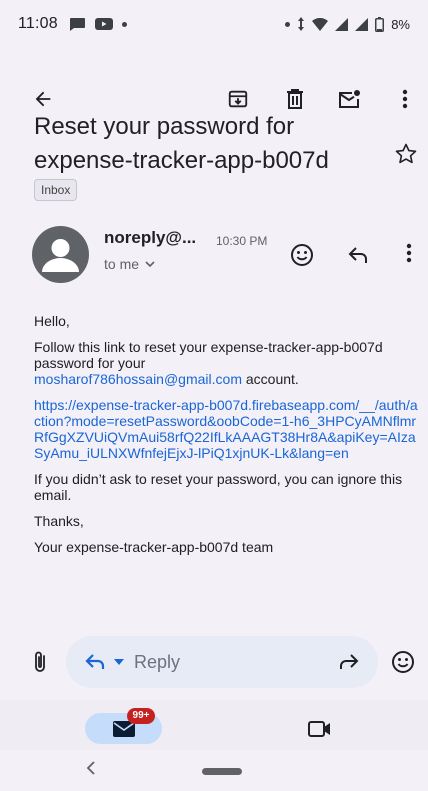 Image resolution: width=428 pixels, height=791 pixels. Describe the element at coordinates (40, 662) in the screenshot. I see `attachment-icon` at that location.